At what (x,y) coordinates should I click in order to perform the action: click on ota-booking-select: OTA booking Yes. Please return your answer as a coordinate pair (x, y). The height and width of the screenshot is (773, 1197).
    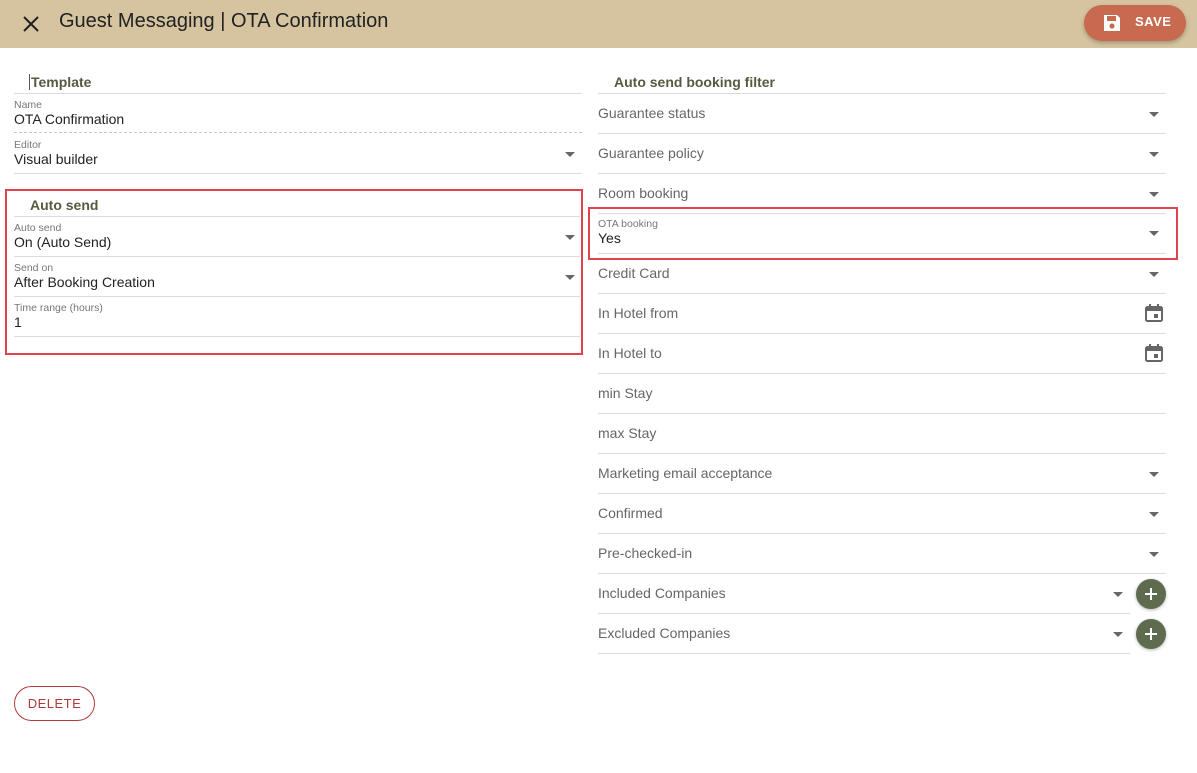
    Looking at the image, I should click on (882, 235).